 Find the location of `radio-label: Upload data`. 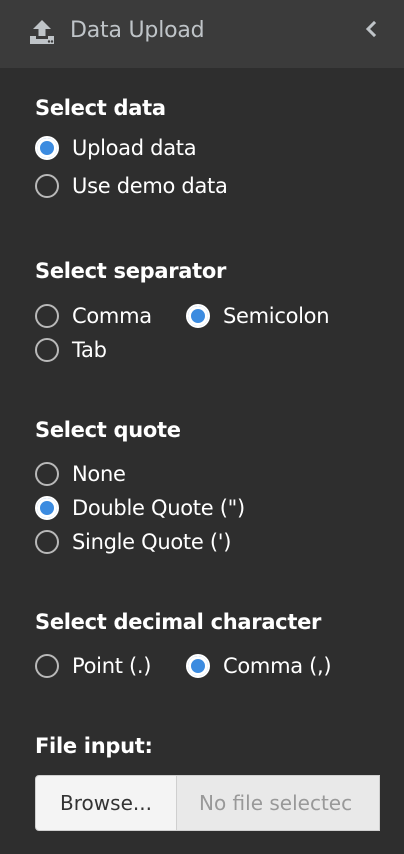

radio-label: Upload data is located at coordinates (134, 148).